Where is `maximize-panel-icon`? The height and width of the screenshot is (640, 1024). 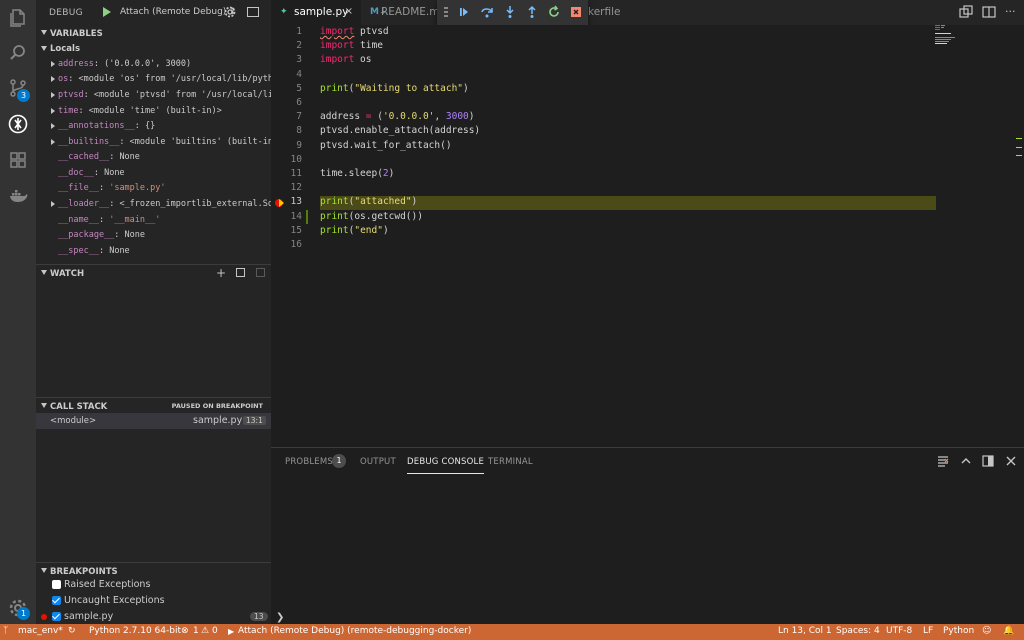
maximize-panel-icon is located at coordinates (966, 461).